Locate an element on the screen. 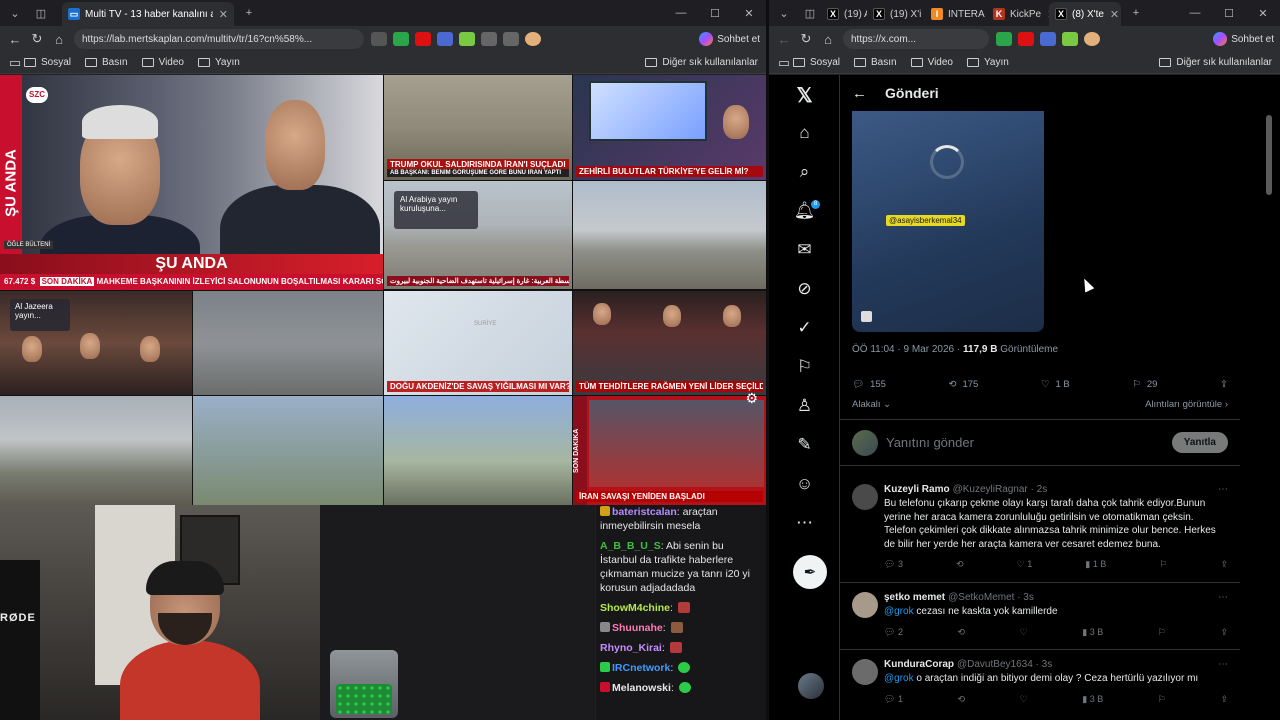 This screenshot has height=720, width=1280. back-arrow-icon: ← is located at coordinates (859, 93).